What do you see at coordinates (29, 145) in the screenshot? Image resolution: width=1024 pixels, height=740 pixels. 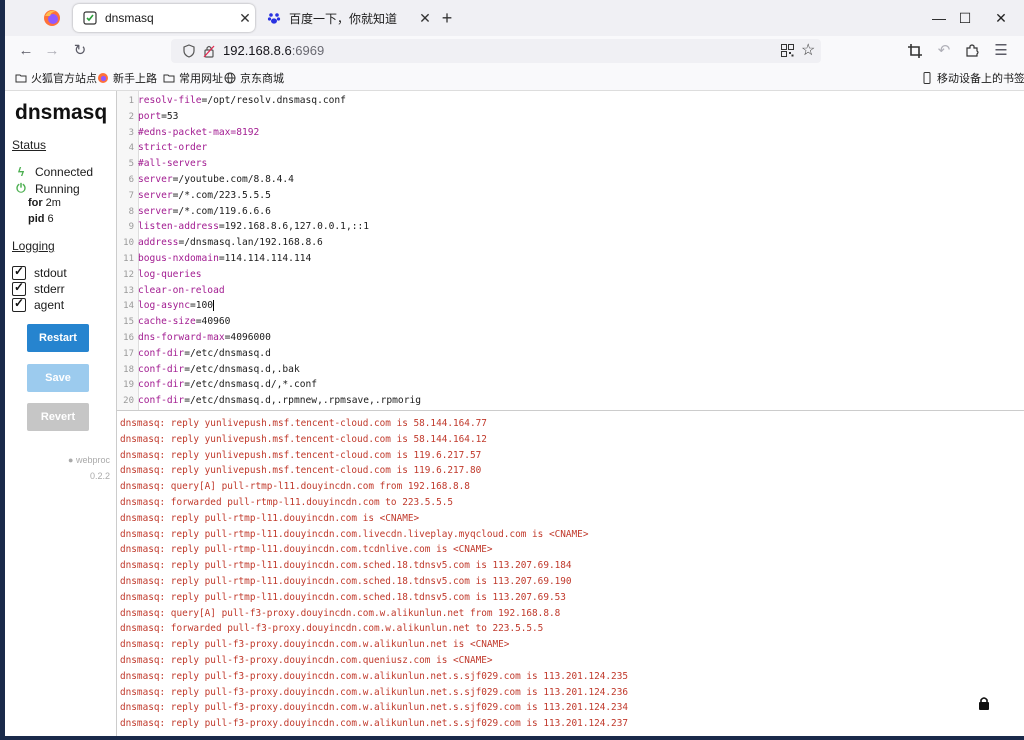 I see `status-heading: Status` at bounding box center [29, 145].